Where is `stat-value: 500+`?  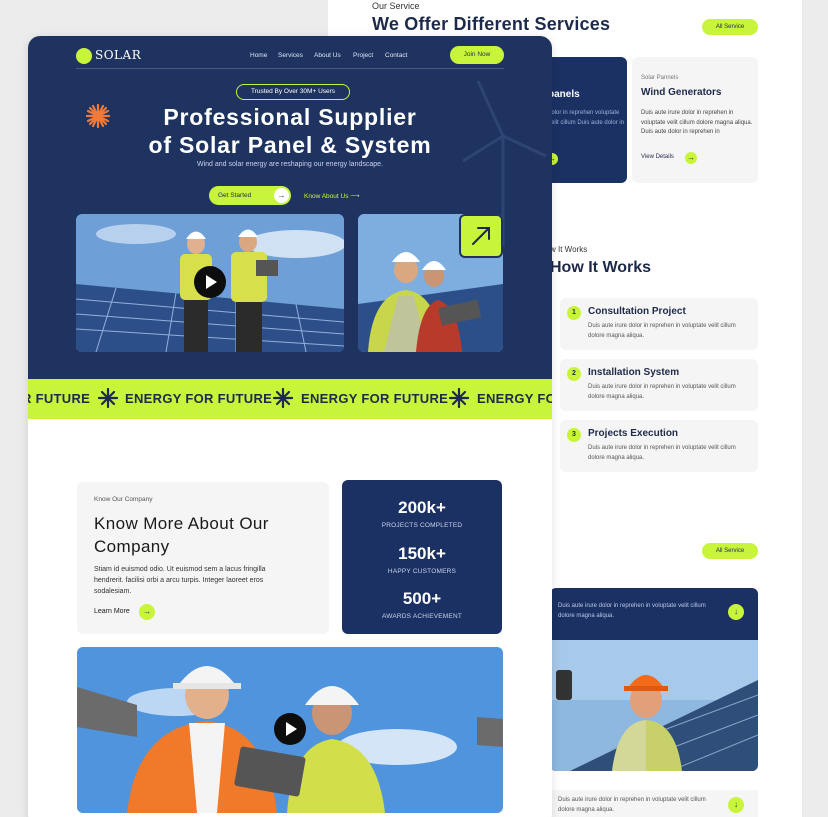 stat-value: 500+ is located at coordinates (422, 598).